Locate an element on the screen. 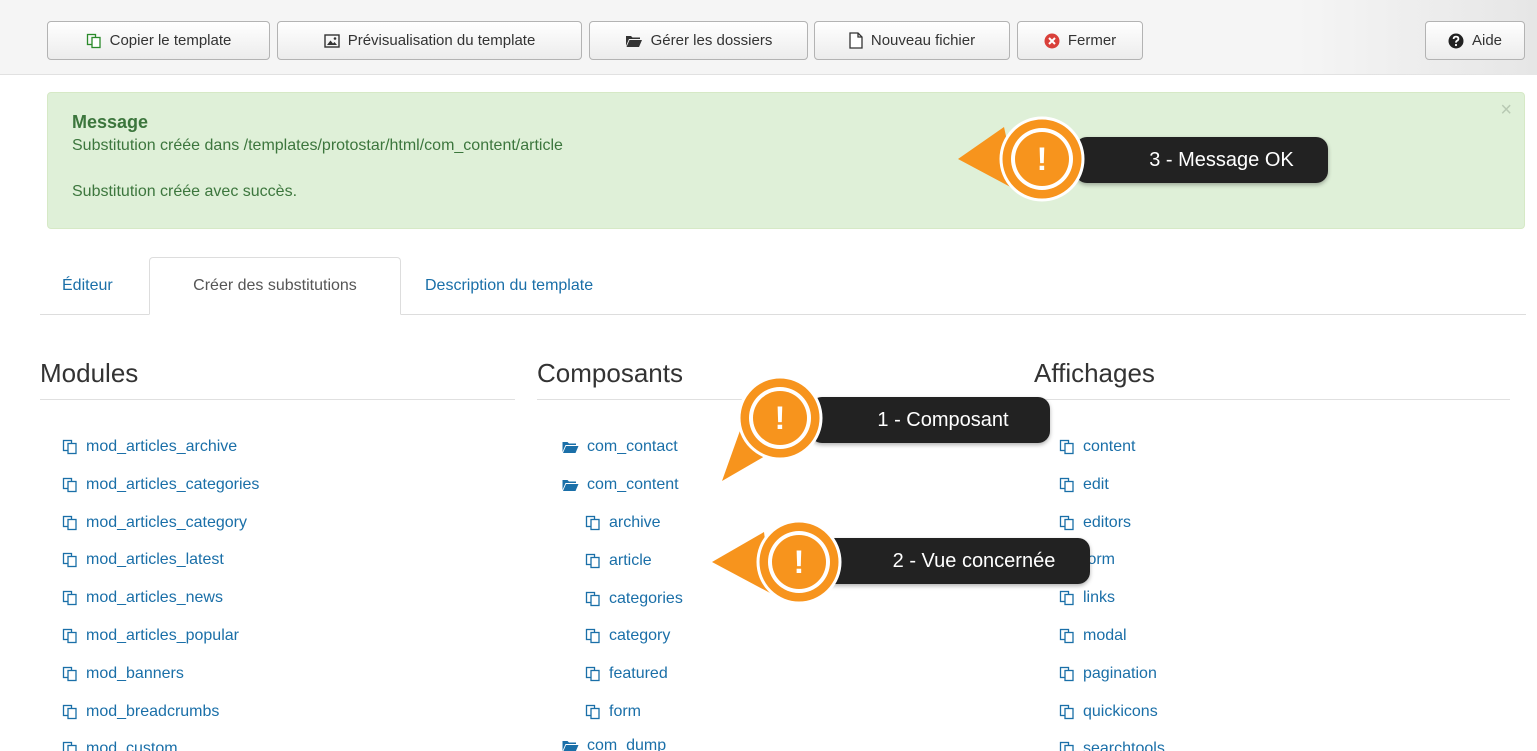 The image size is (1537, 751). layout-item: edit is located at coordinates (1084, 485).